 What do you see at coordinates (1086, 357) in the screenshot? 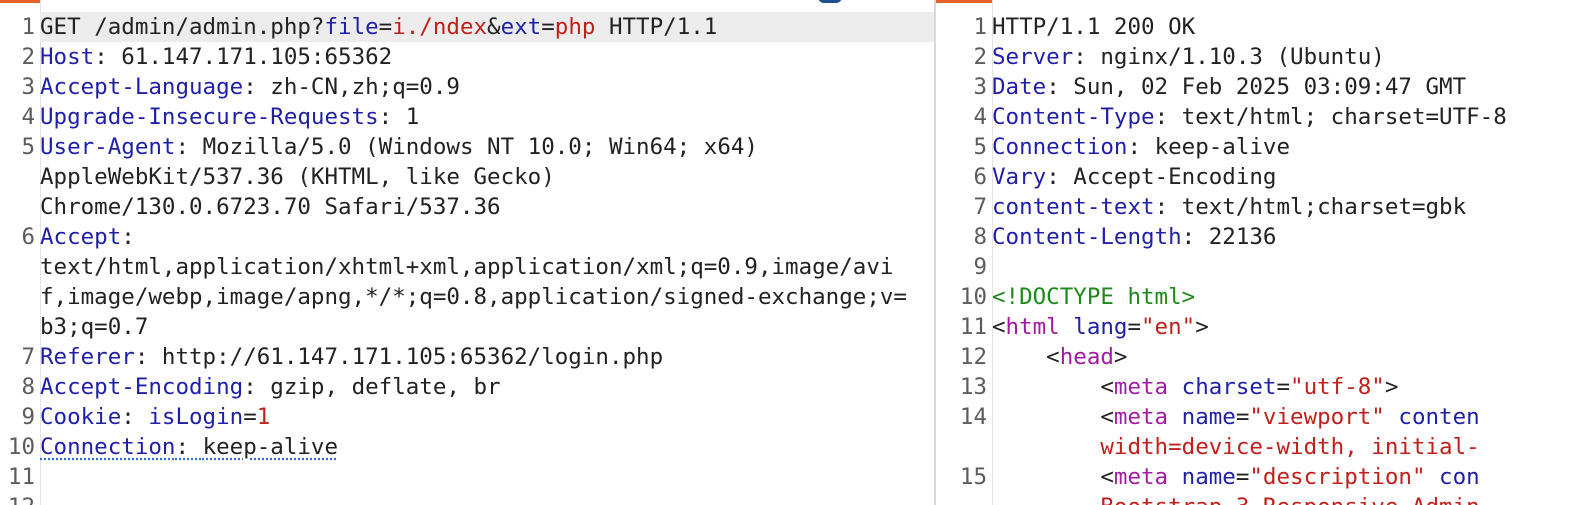
I see `head-tag: head` at bounding box center [1086, 357].